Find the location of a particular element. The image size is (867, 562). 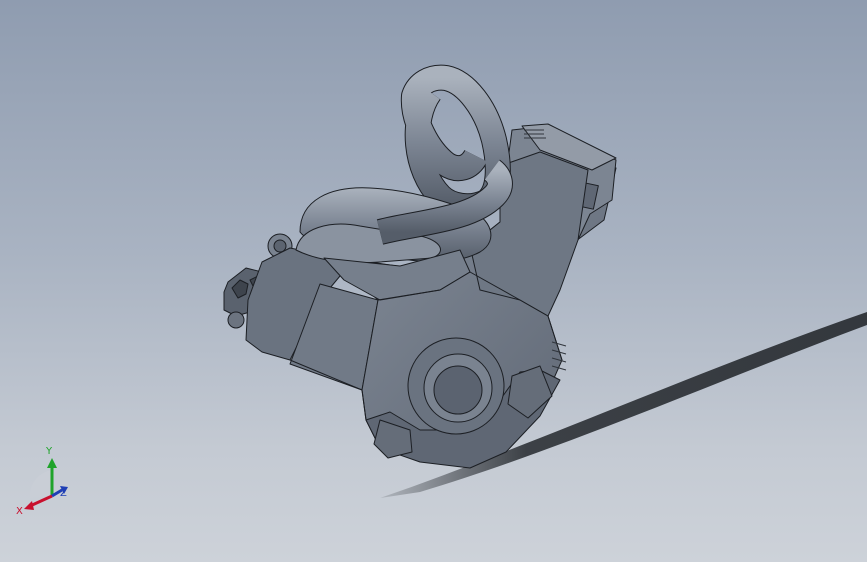

reference-triad: Y X Z is located at coordinates (49, 480).